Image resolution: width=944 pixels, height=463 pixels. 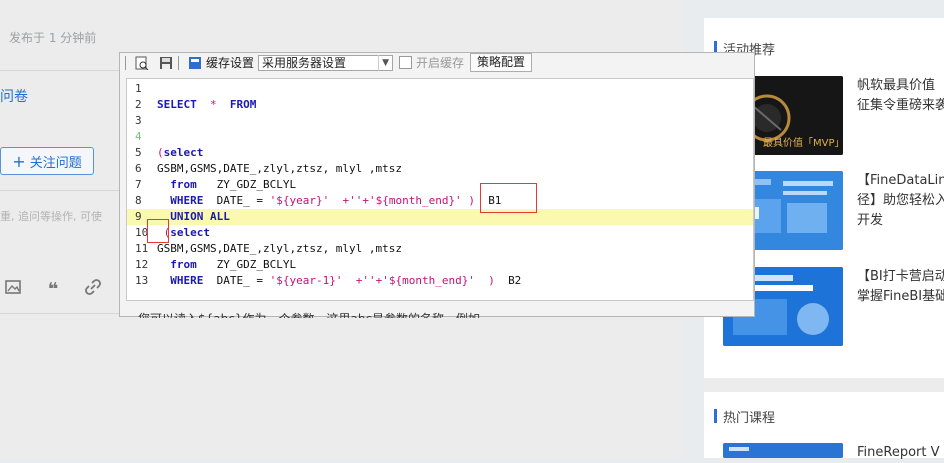 What do you see at coordinates (383, 62) in the screenshot?
I see `chevron-down-icon: ▼` at bounding box center [383, 62].